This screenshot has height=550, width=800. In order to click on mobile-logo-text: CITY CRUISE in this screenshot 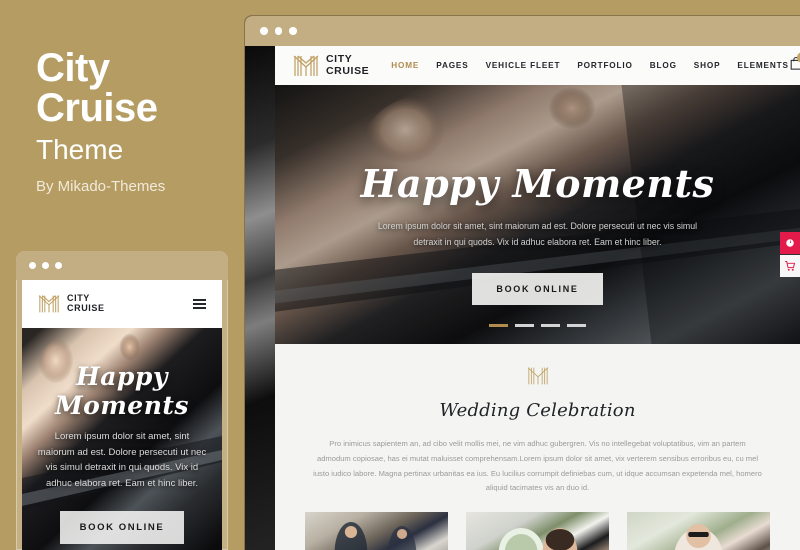, I will do `click(86, 303)`.